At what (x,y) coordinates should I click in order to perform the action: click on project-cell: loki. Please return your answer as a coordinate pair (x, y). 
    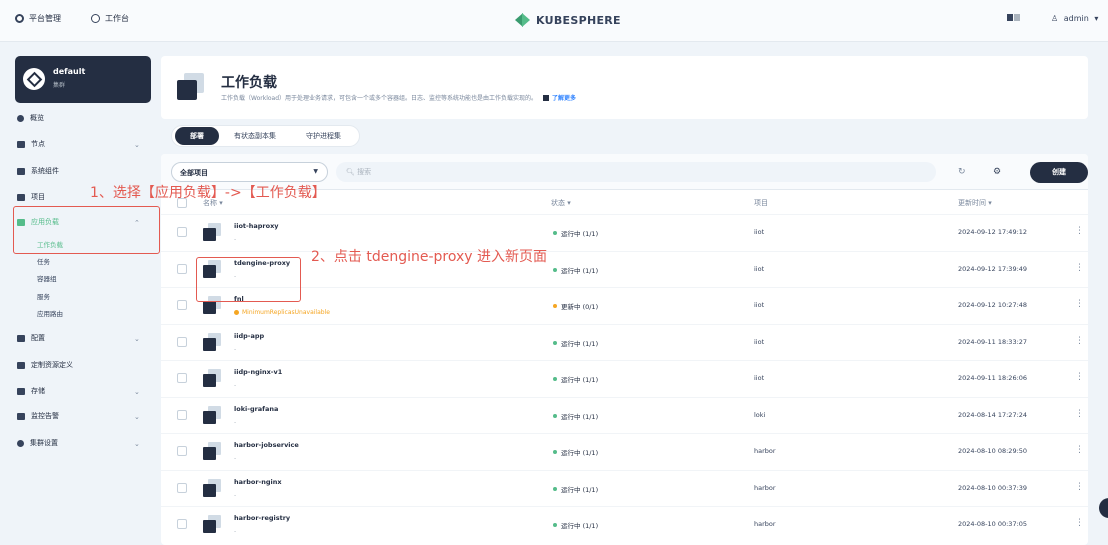
    Looking at the image, I should click on (760, 414).